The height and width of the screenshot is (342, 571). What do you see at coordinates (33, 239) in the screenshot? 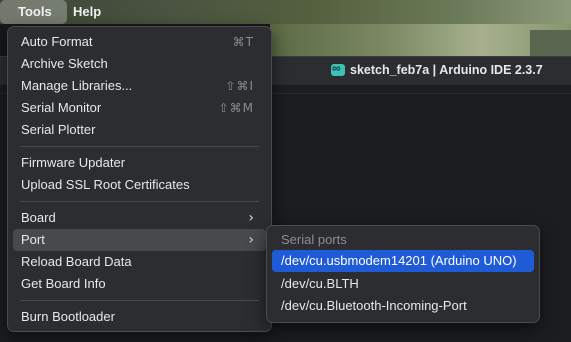
I see `menu-item-label: Port` at bounding box center [33, 239].